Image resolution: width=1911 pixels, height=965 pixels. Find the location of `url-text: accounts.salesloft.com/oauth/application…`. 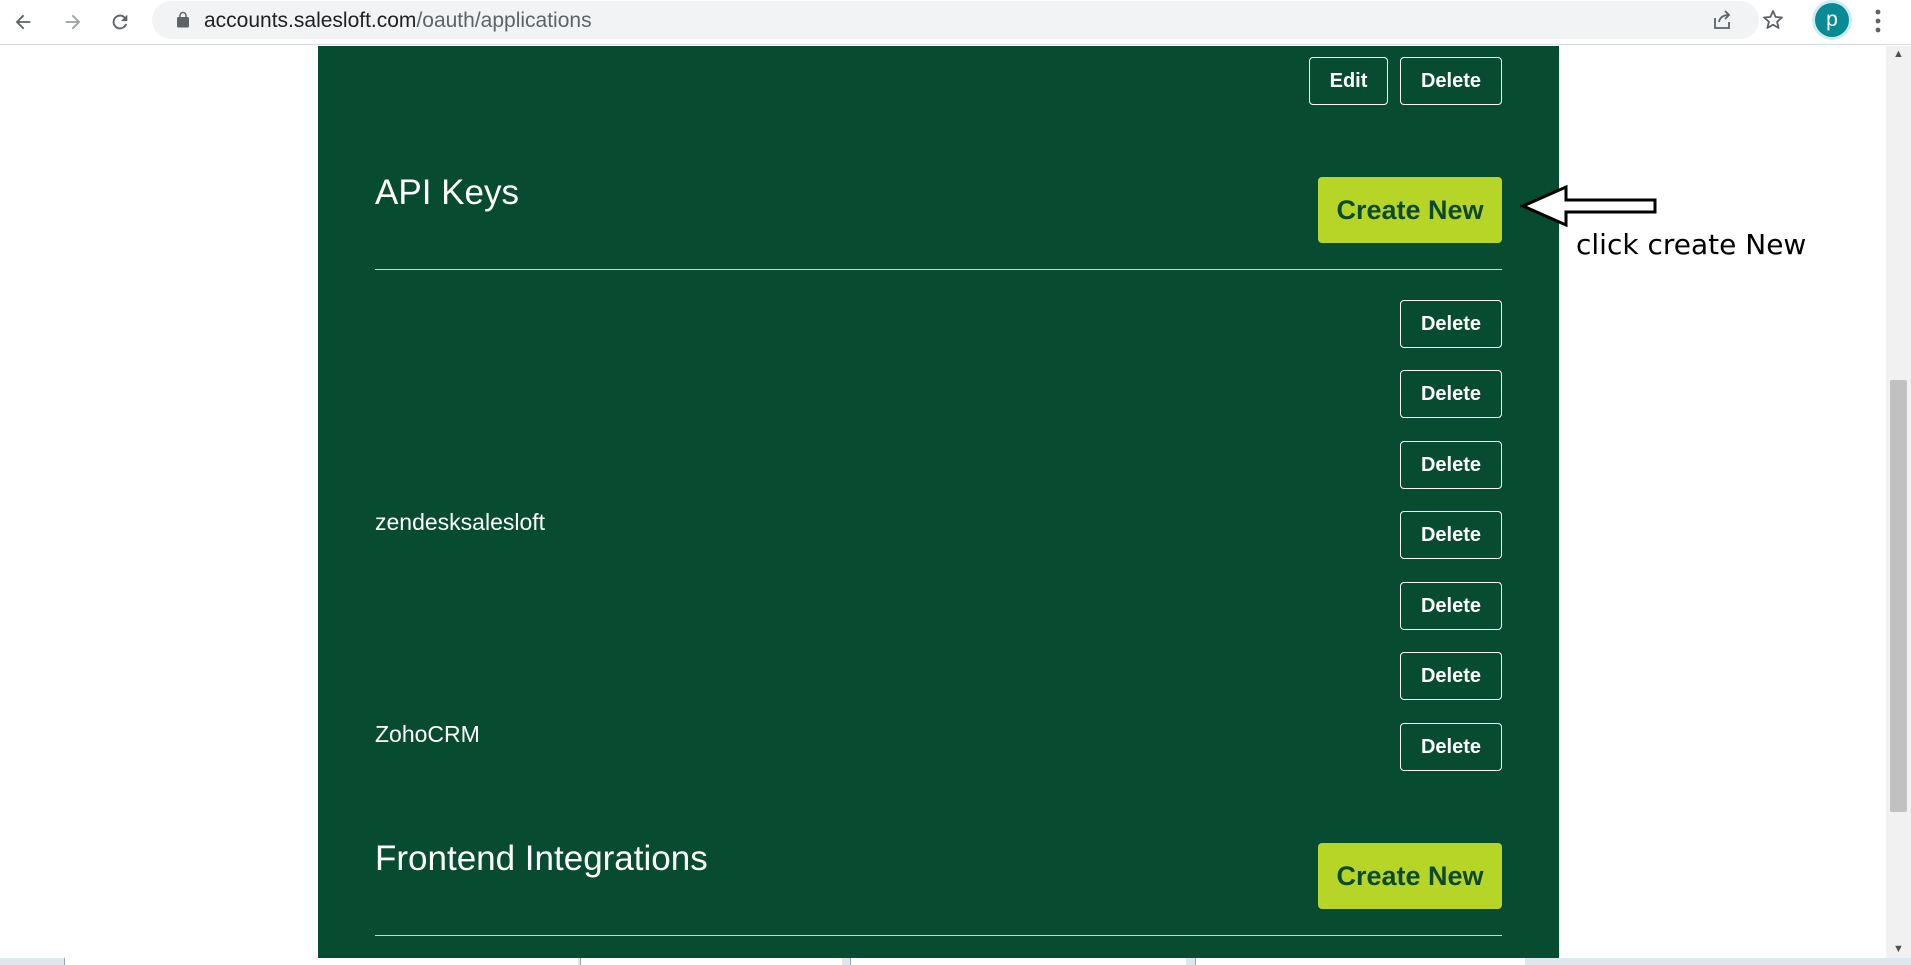

url-text: accounts.salesloft.com/oauth/application… is located at coordinates (398, 21).